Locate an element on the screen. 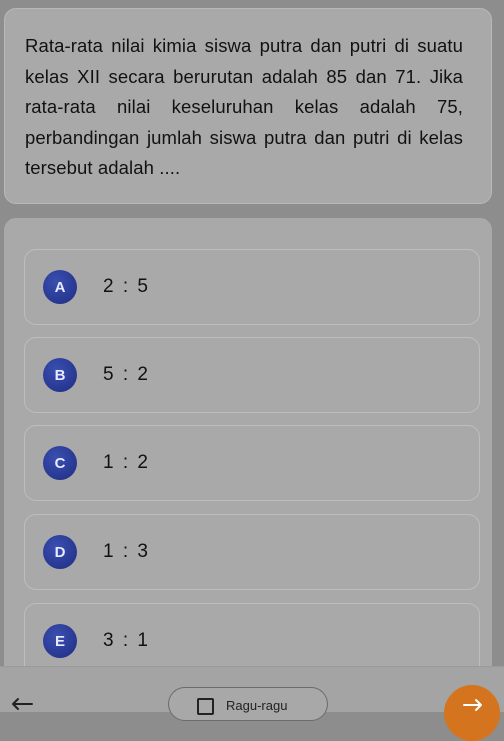 This screenshot has height=741, width=504. back-button is located at coordinates (22, 704).